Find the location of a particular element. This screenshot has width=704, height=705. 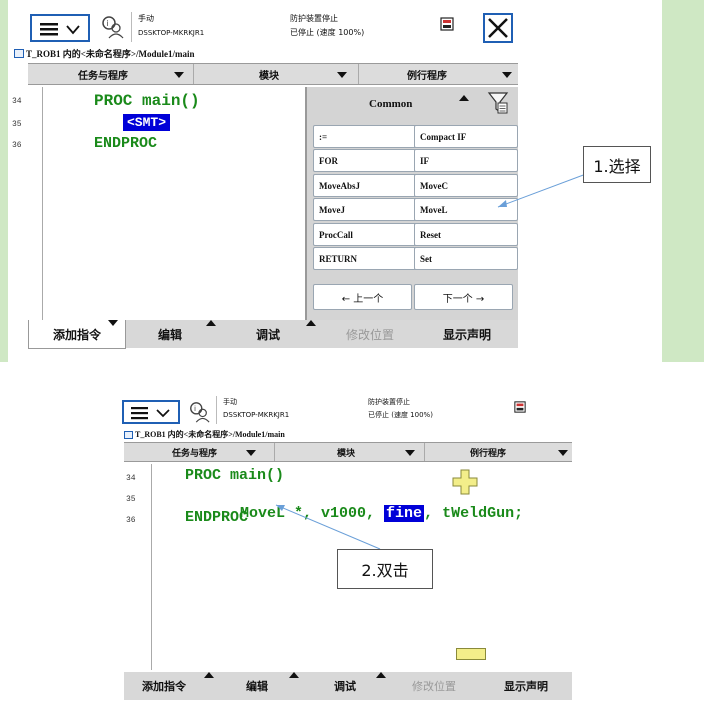

instruction-reset: Reset is located at coordinates (466, 234).